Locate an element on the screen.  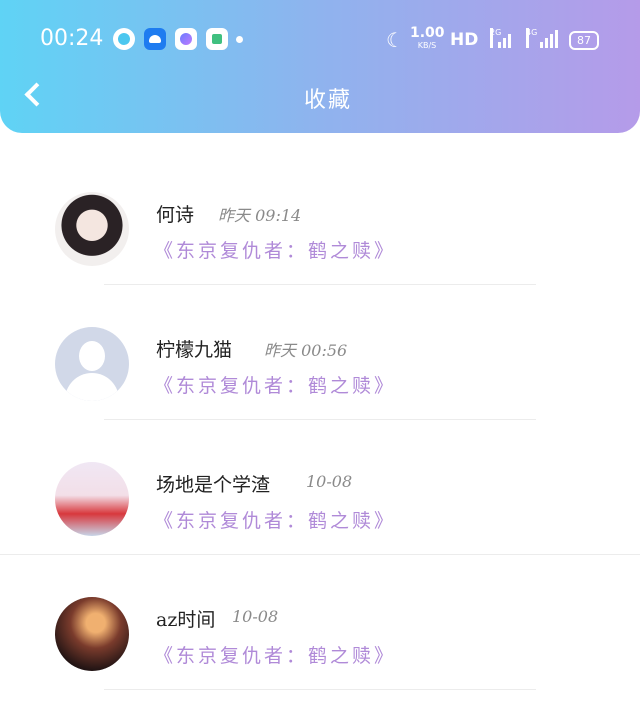
hd-voice-indicator: HD is located at coordinates (464, 40).